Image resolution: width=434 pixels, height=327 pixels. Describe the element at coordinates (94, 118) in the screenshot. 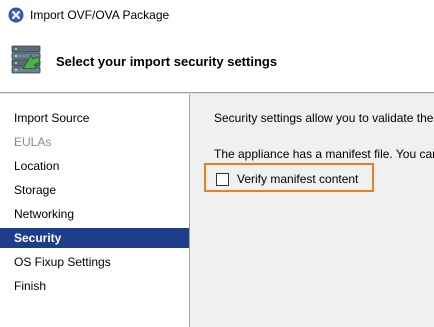

I see `nav-item-import-source: Import Source` at that location.